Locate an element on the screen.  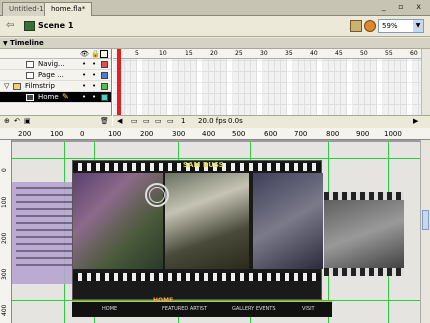
ruler-label: 700 is located at coordinates (301, 134).